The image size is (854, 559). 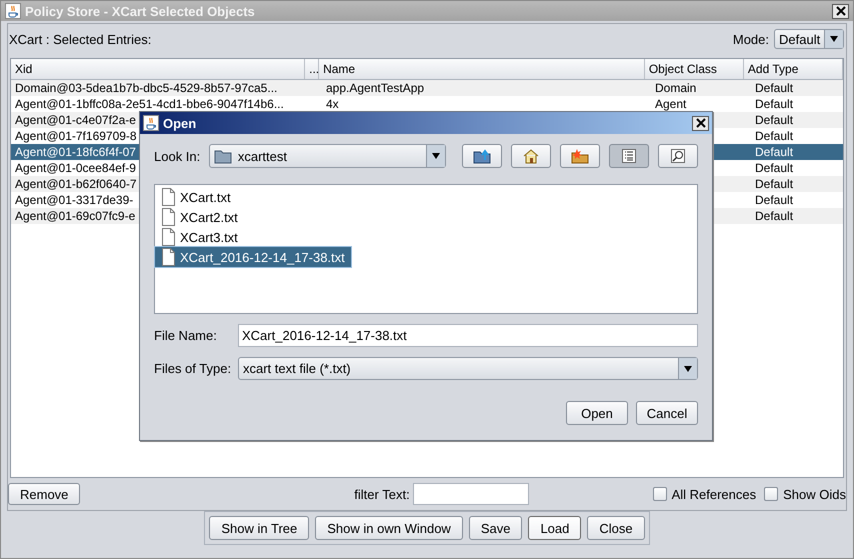 What do you see at coordinates (670, 104) in the screenshot?
I see `table-cell: Agent` at bounding box center [670, 104].